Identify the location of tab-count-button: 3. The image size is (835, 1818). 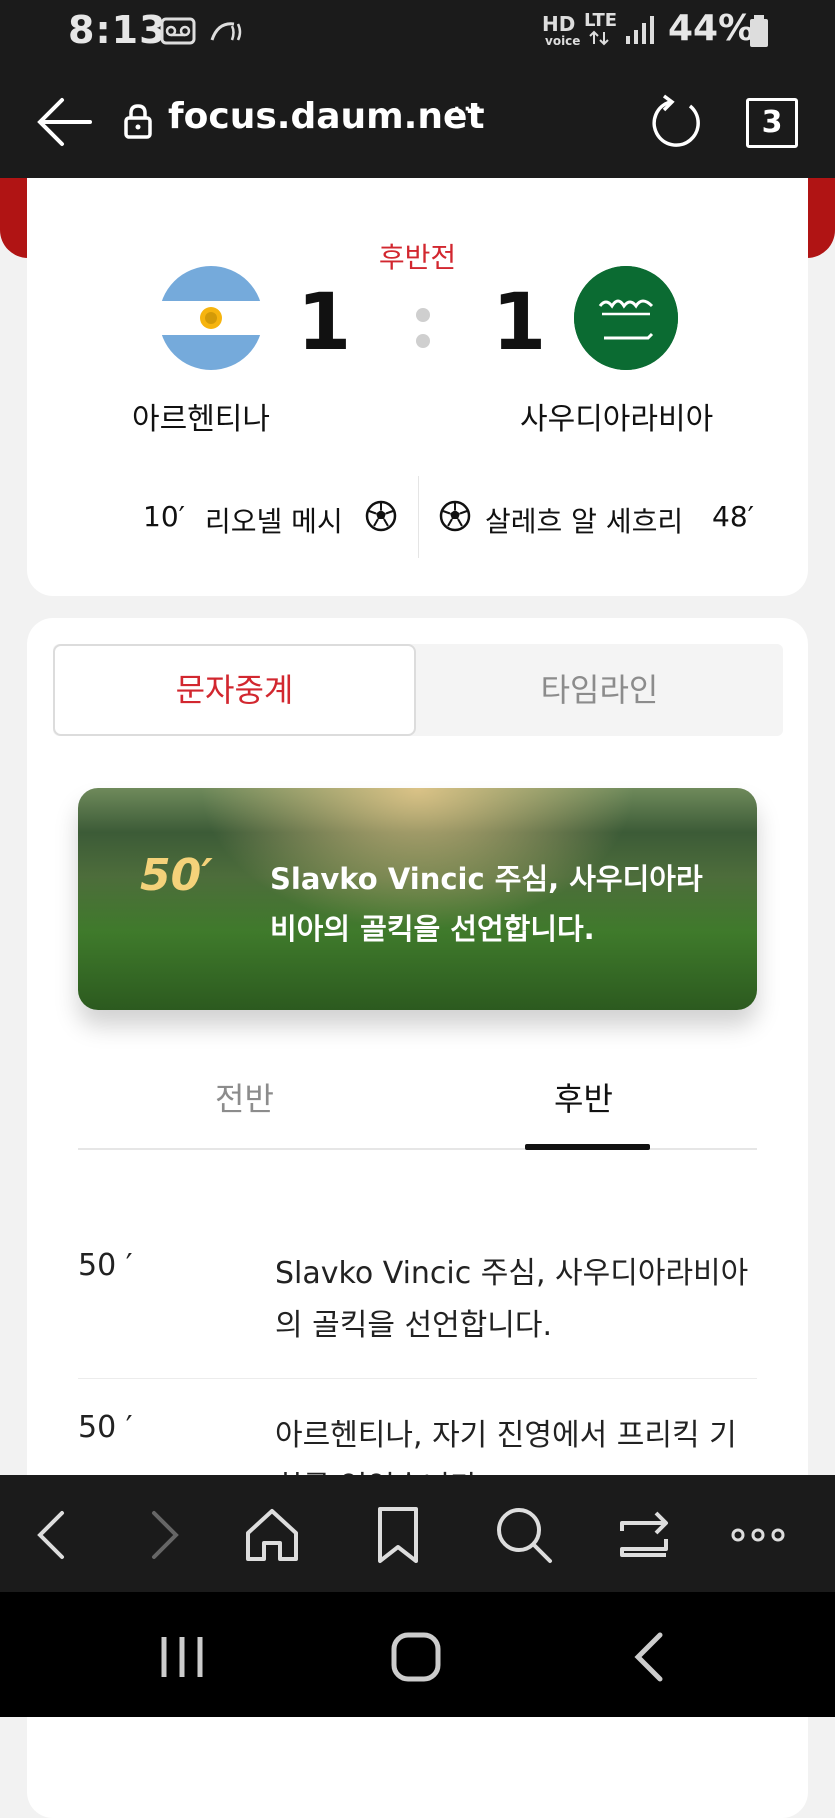
(772, 123).